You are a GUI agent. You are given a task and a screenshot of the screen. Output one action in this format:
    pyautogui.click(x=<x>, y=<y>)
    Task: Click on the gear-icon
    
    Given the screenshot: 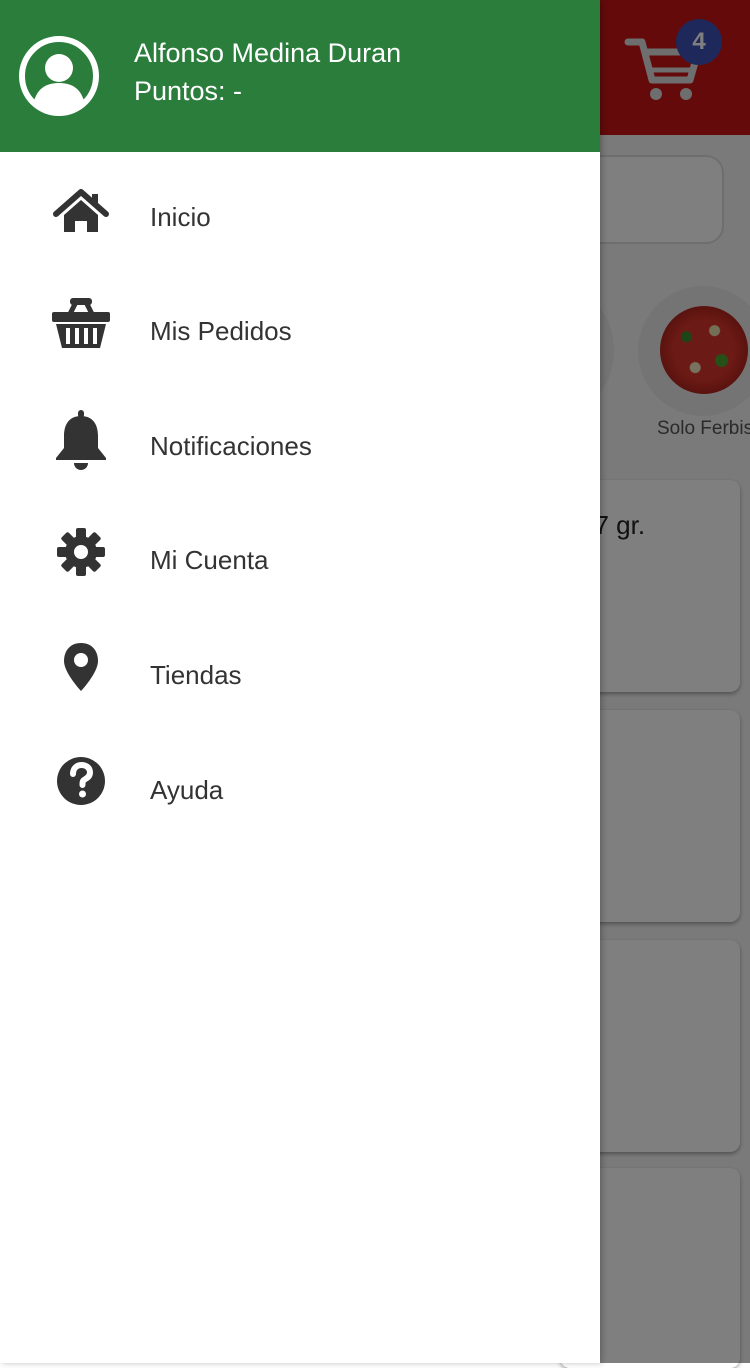 What is the action you would take?
    pyautogui.click(x=81, y=553)
    